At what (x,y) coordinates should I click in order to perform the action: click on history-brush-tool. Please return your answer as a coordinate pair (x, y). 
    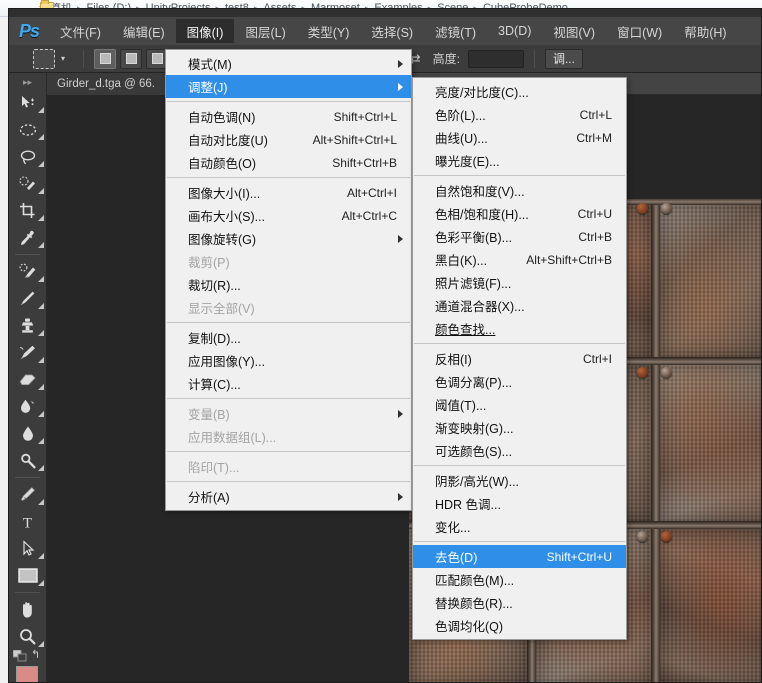
    Looking at the image, I should click on (27, 352).